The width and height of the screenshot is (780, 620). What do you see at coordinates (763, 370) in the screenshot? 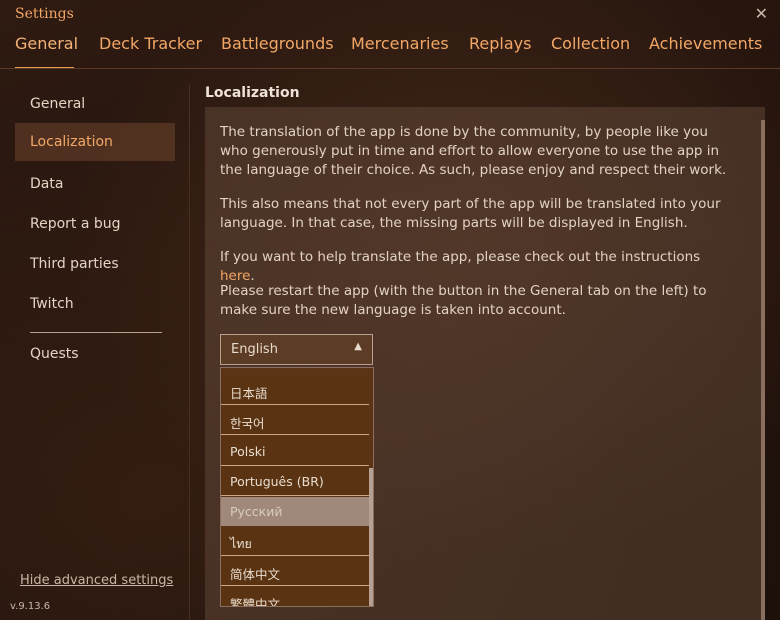
I see `panel-scrollbar` at bounding box center [763, 370].